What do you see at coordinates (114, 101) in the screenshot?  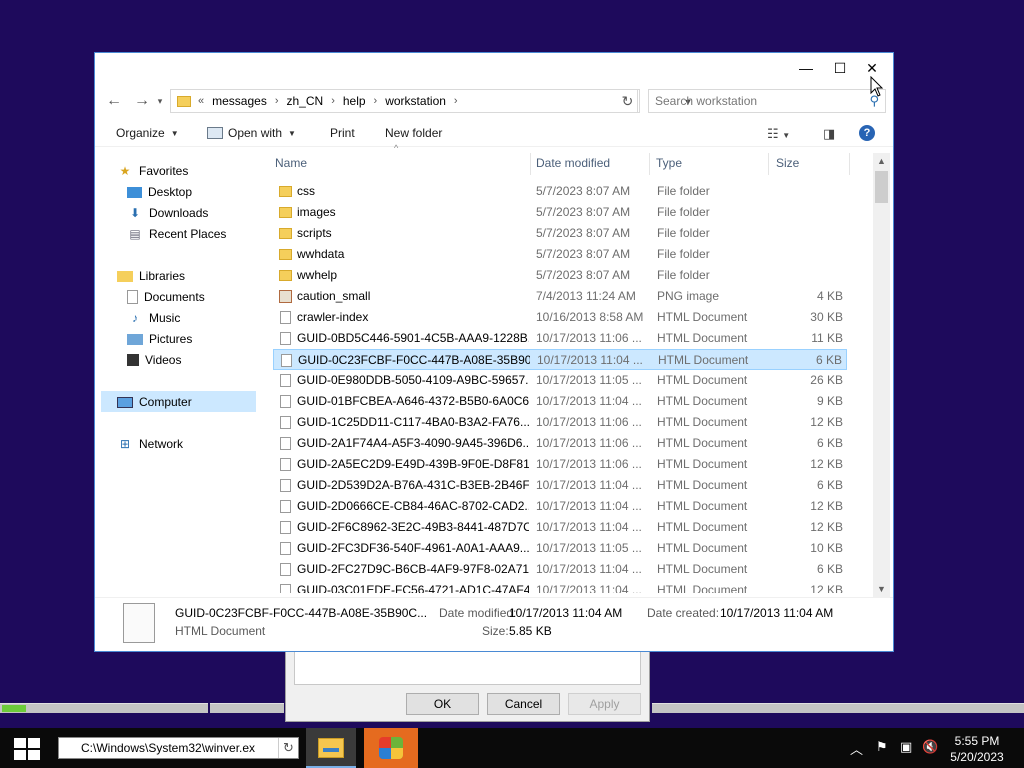 I see `back-arrow-icon: ←` at bounding box center [114, 101].